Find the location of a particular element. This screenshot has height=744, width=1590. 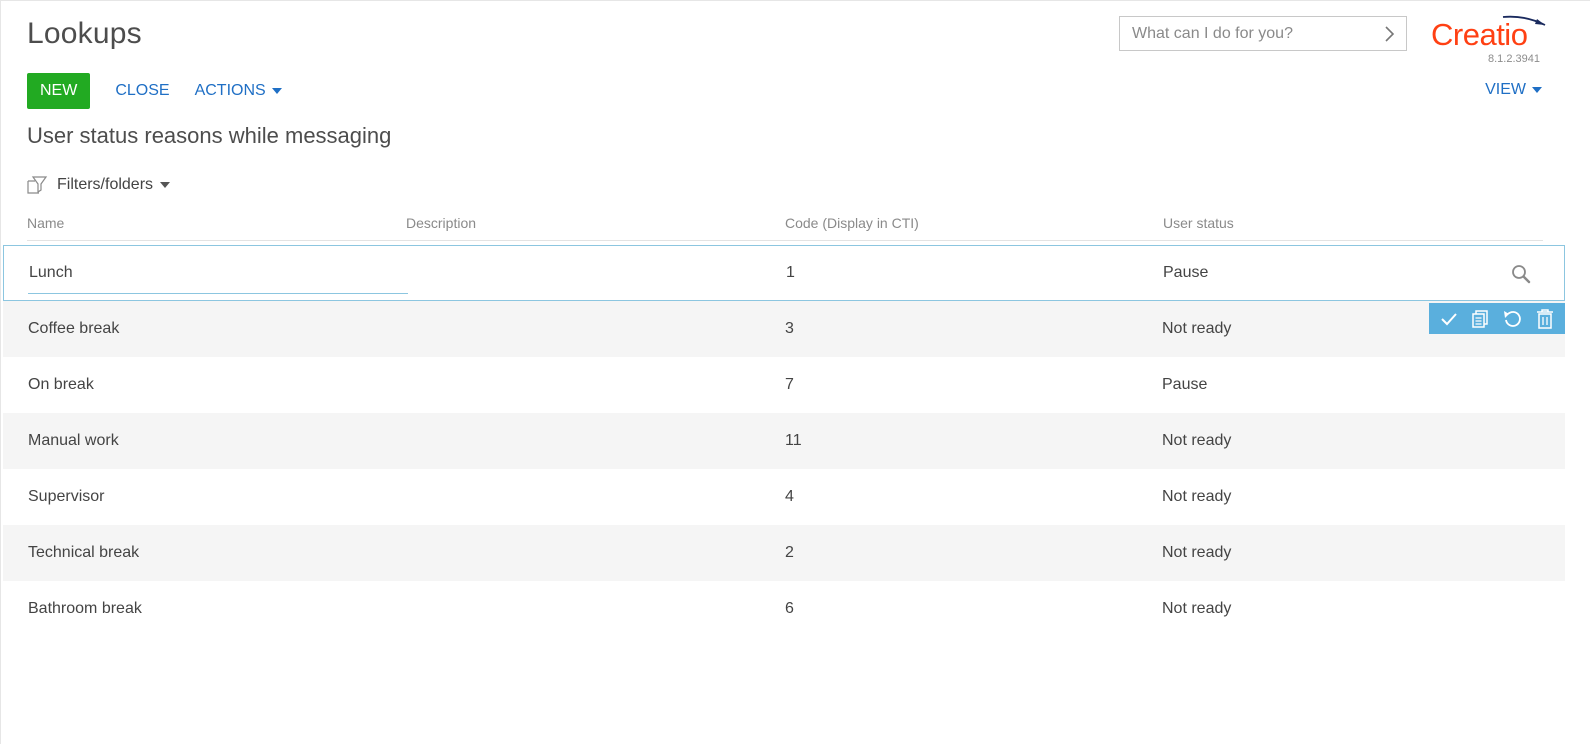

undo-icon is located at coordinates (1513, 319).